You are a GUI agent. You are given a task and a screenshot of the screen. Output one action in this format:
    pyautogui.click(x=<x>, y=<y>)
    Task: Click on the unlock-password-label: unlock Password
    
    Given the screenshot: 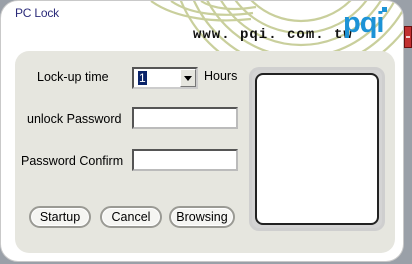 What is the action you would take?
    pyautogui.click(x=74, y=119)
    